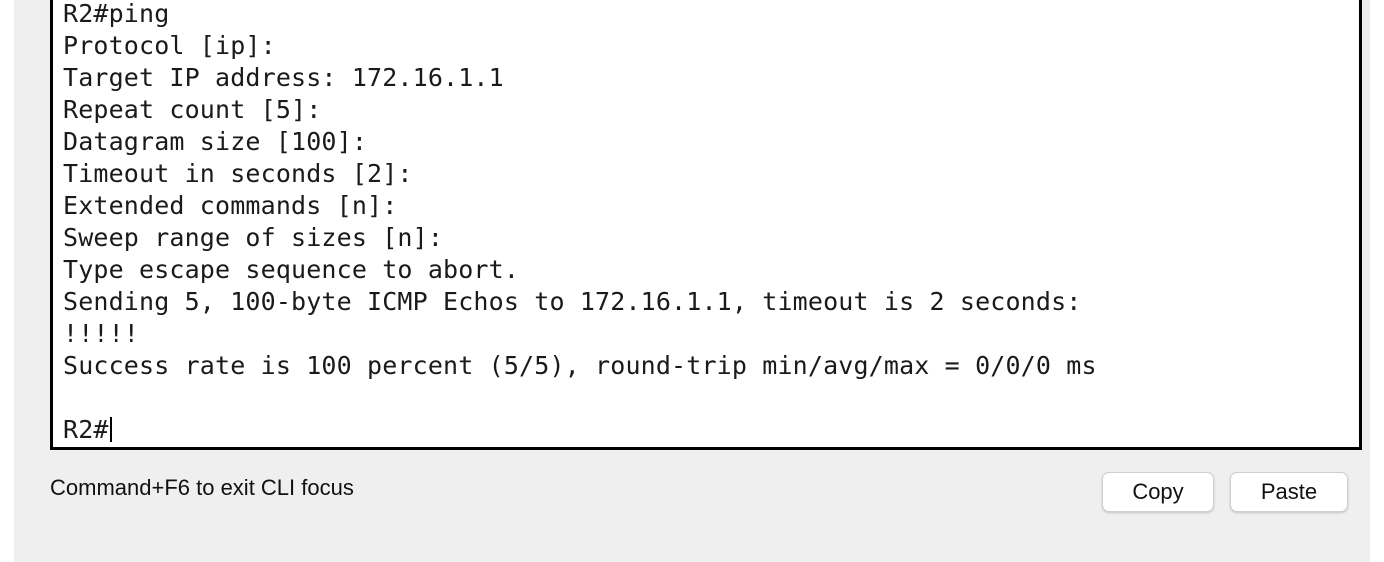  Describe the element at coordinates (192, 109) in the screenshot. I see `terminal-line: Repeat count [5]:` at that location.